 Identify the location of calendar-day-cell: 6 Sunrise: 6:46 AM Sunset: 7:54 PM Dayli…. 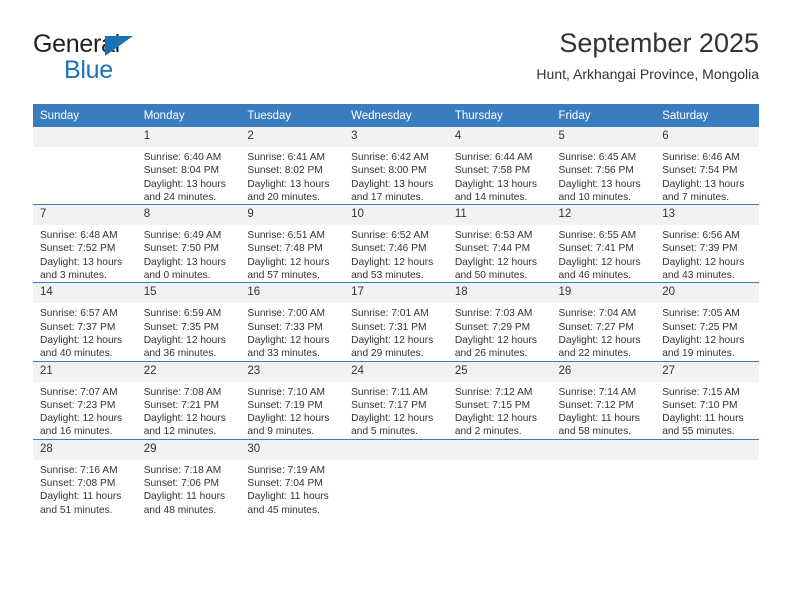
(707, 166).